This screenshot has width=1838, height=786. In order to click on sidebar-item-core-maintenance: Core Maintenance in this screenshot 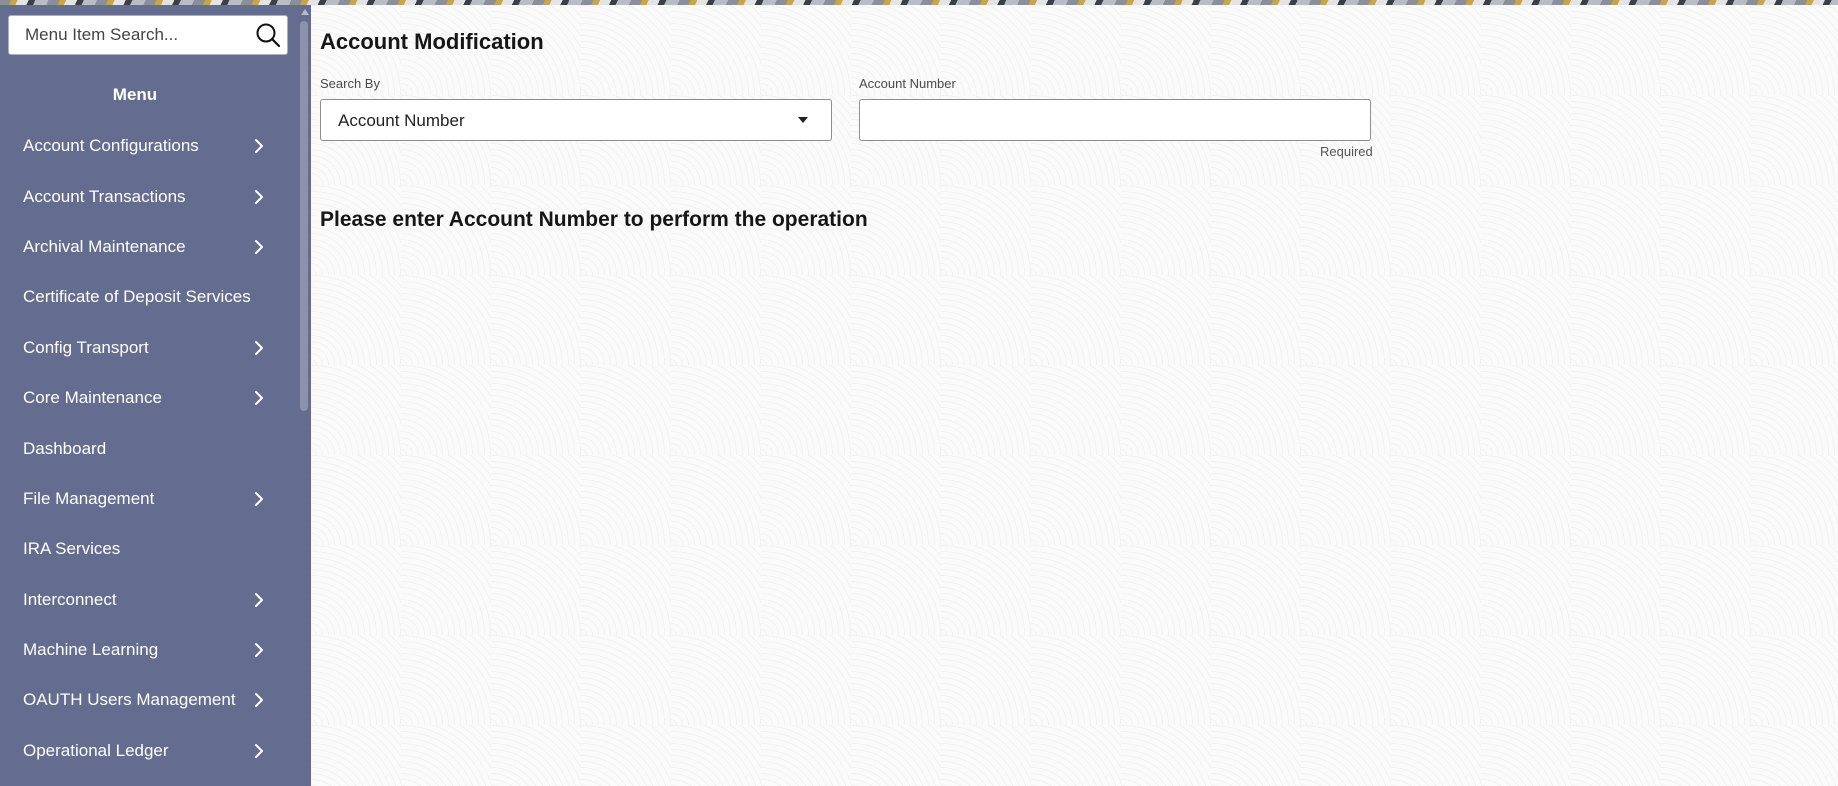, I will do `click(150, 398)`.